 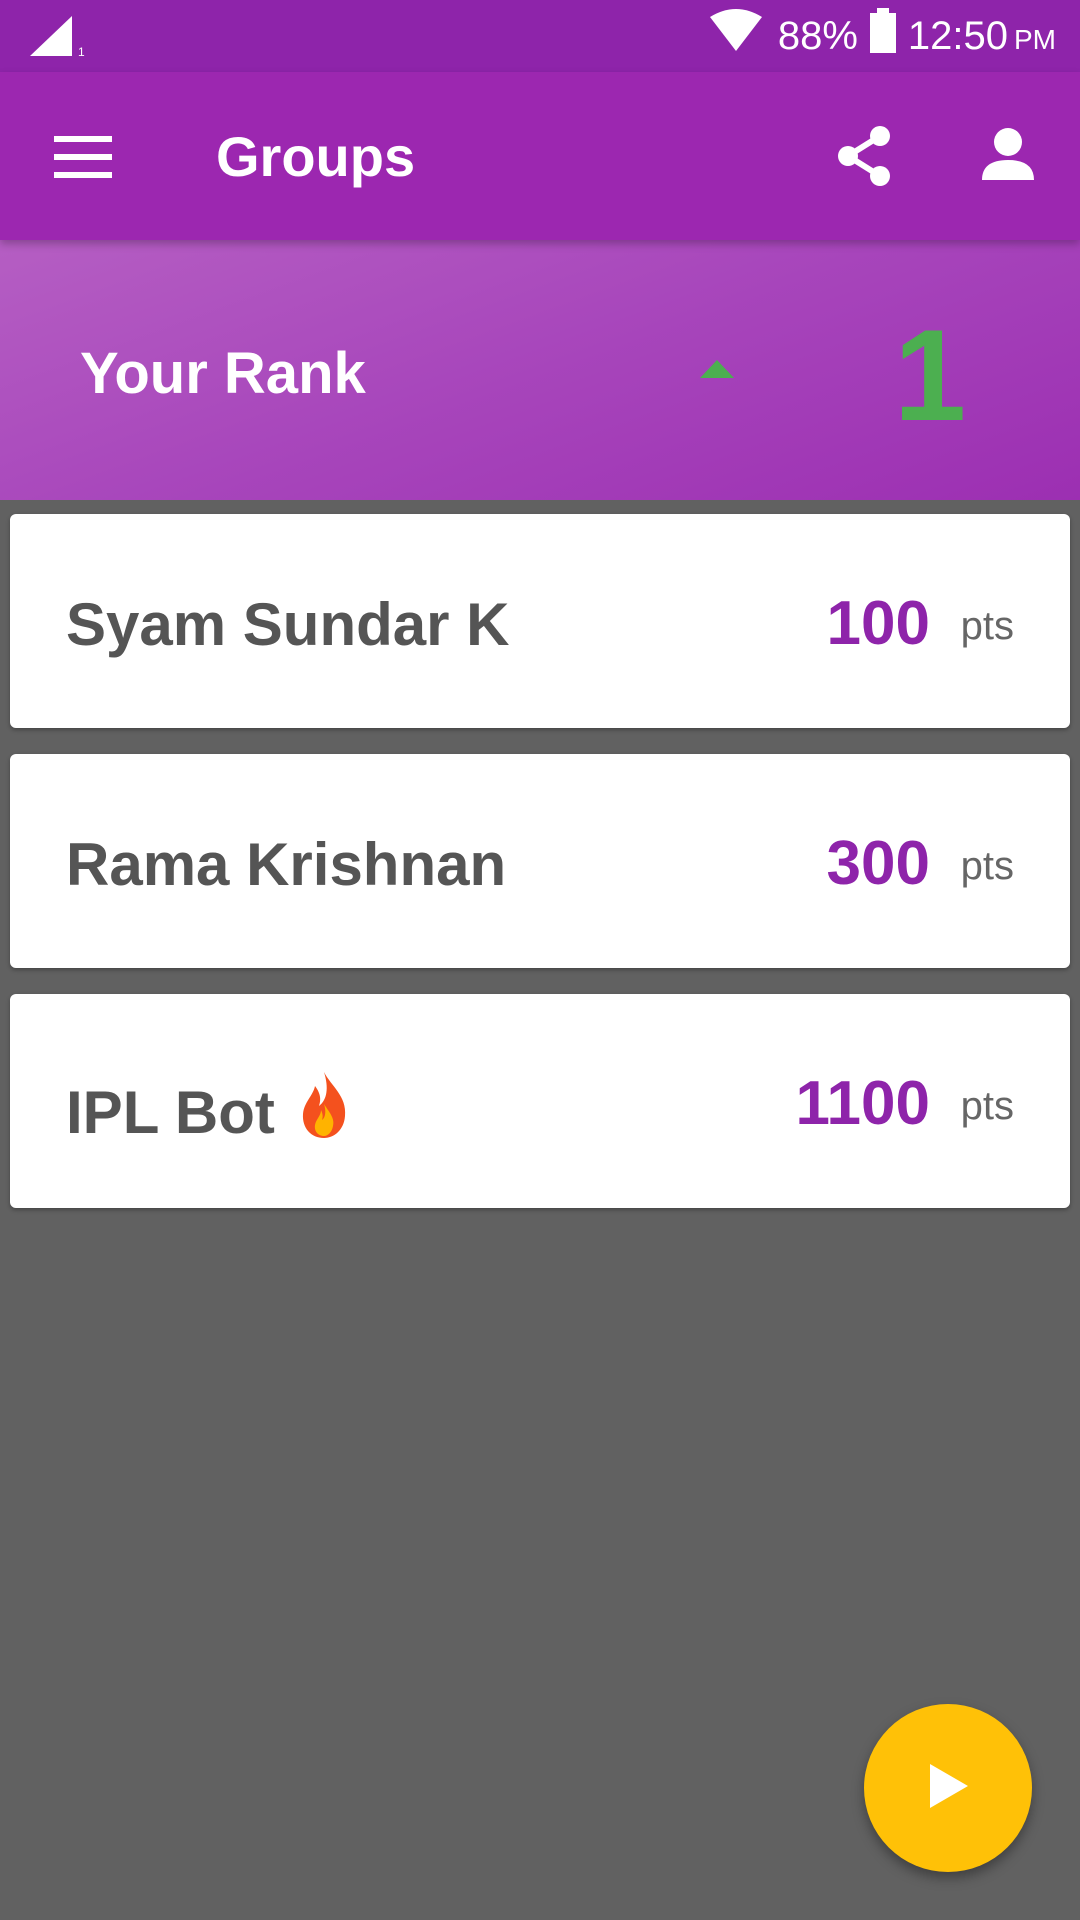 What do you see at coordinates (84, 164) in the screenshot?
I see `hamburger-menu-icon` at bounding box center [84, 164].